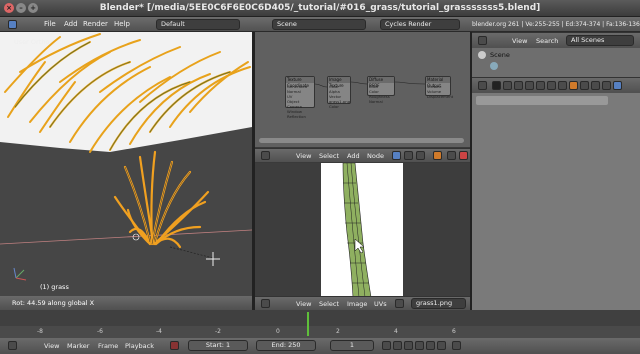  I want to click on record-icon, so click(174, 345).